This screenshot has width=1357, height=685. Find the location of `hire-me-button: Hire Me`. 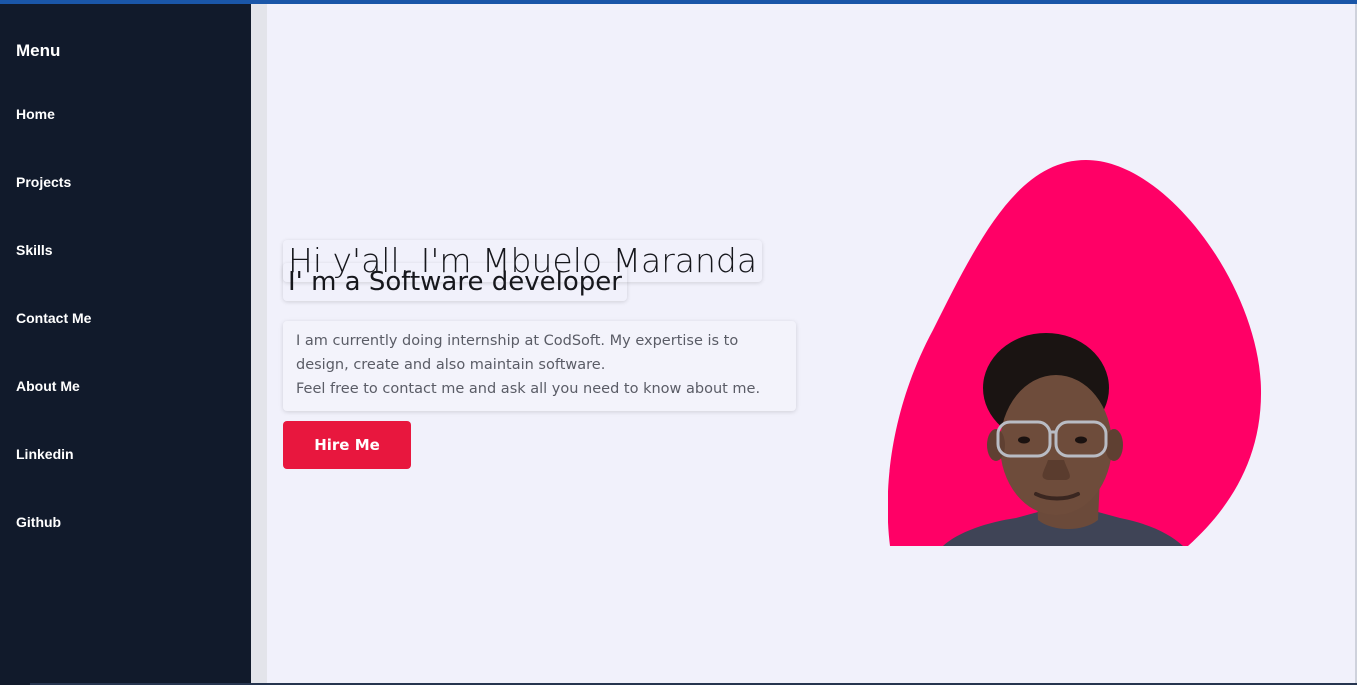

hire-me-button: Hire Me is located at coordinates (347, 445).